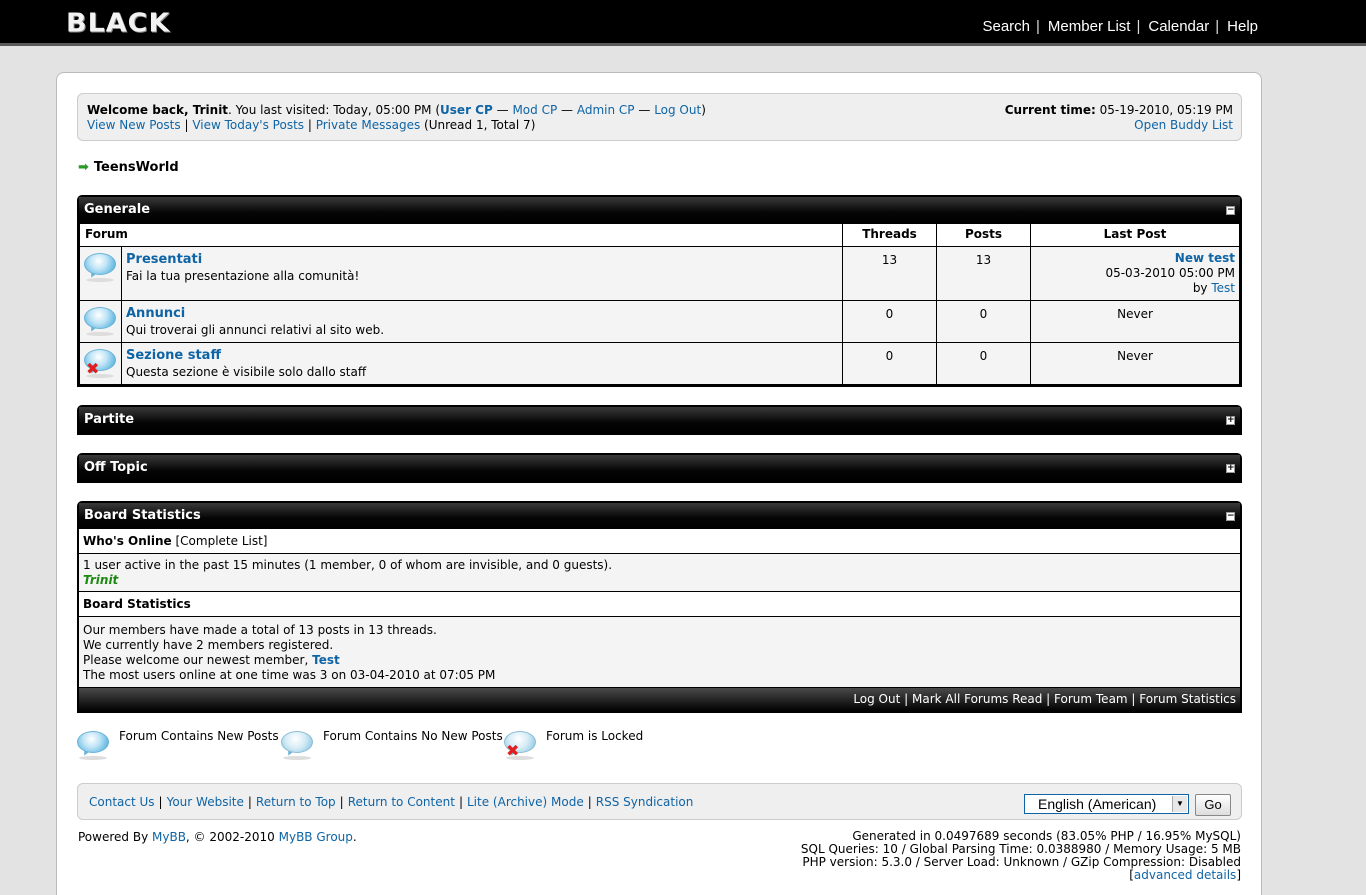 The width and height of the screenshot is (1366, 895). What do you see at coordinates (1205, 258) in the screenshot?
I see `last-post-title-link: New test` at bounding box center [1205, 258].